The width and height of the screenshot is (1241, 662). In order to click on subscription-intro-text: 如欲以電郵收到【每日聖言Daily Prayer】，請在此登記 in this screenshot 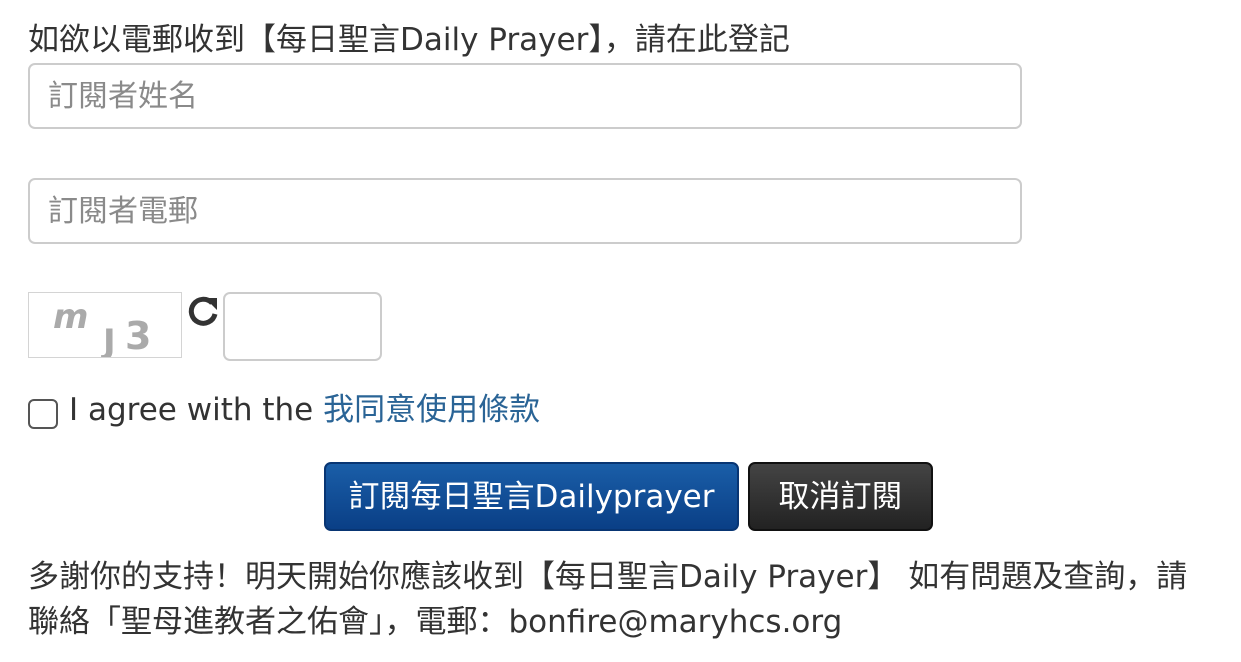, I will do `click(409, 40)`.